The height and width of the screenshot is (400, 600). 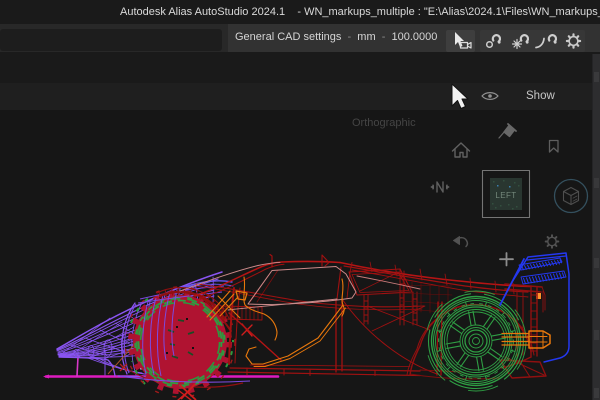 What do you see at coordinates (505, 195) in the screenshot?
I see `svg-text: LEFT` at bounding box center [505, 195].